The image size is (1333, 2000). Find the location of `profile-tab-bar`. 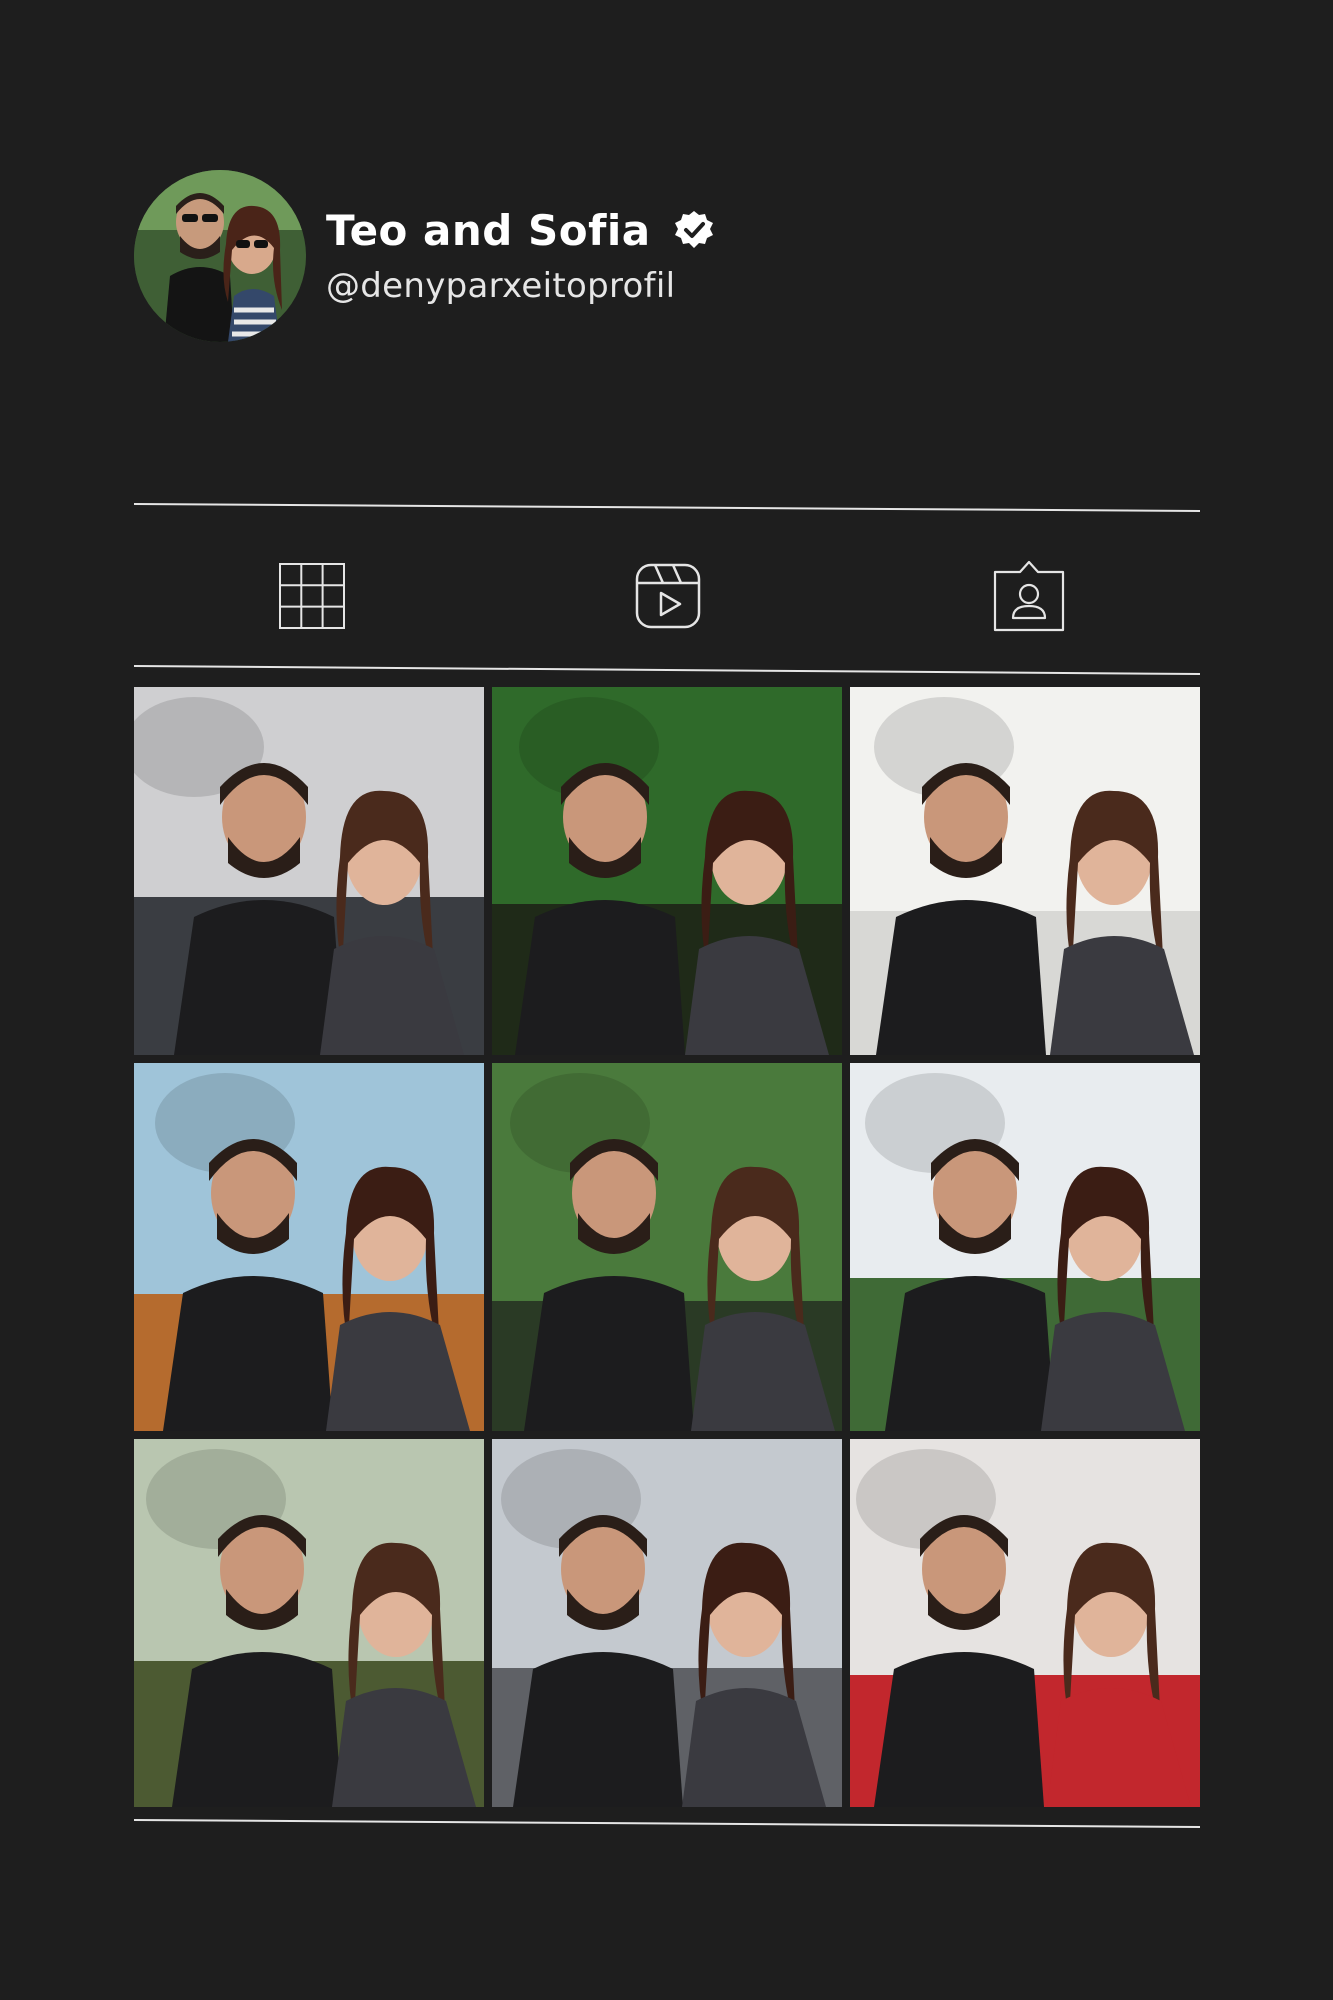

profile-tab-bar is located at coordinates (667, 590).